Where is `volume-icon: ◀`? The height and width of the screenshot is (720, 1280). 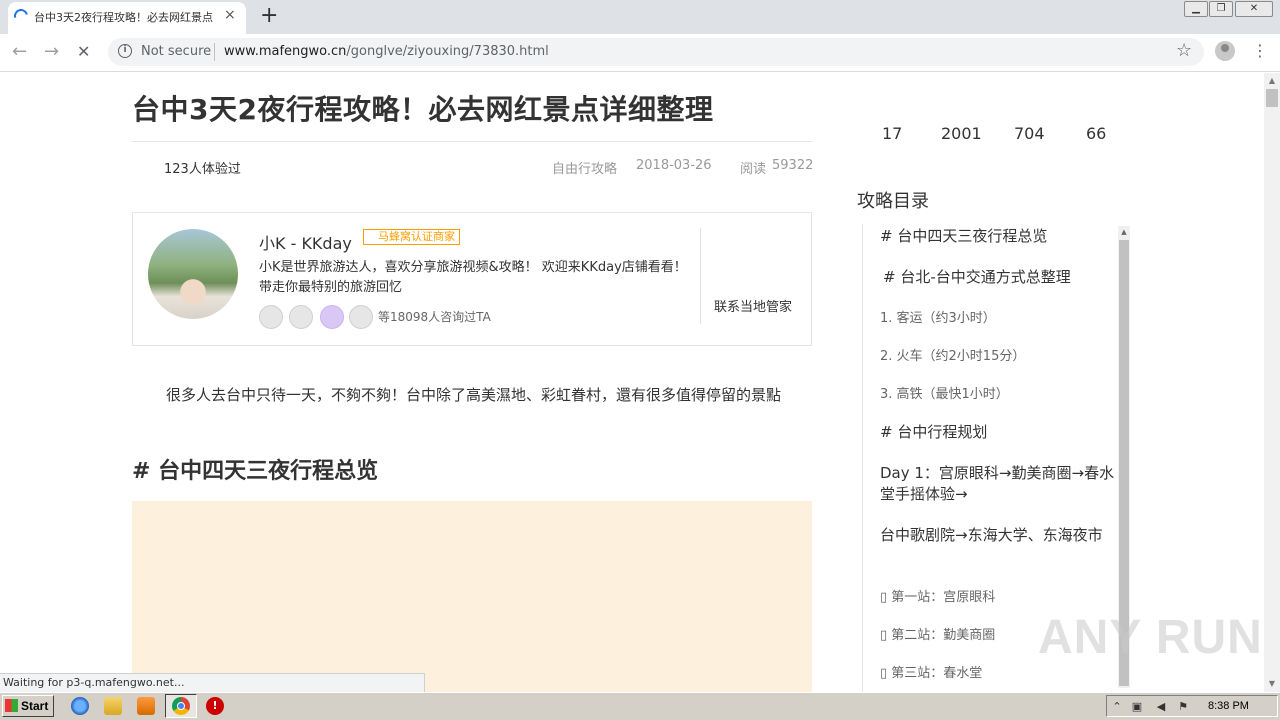
volume-icon: ◀ is located at coordinates (1161, 707).